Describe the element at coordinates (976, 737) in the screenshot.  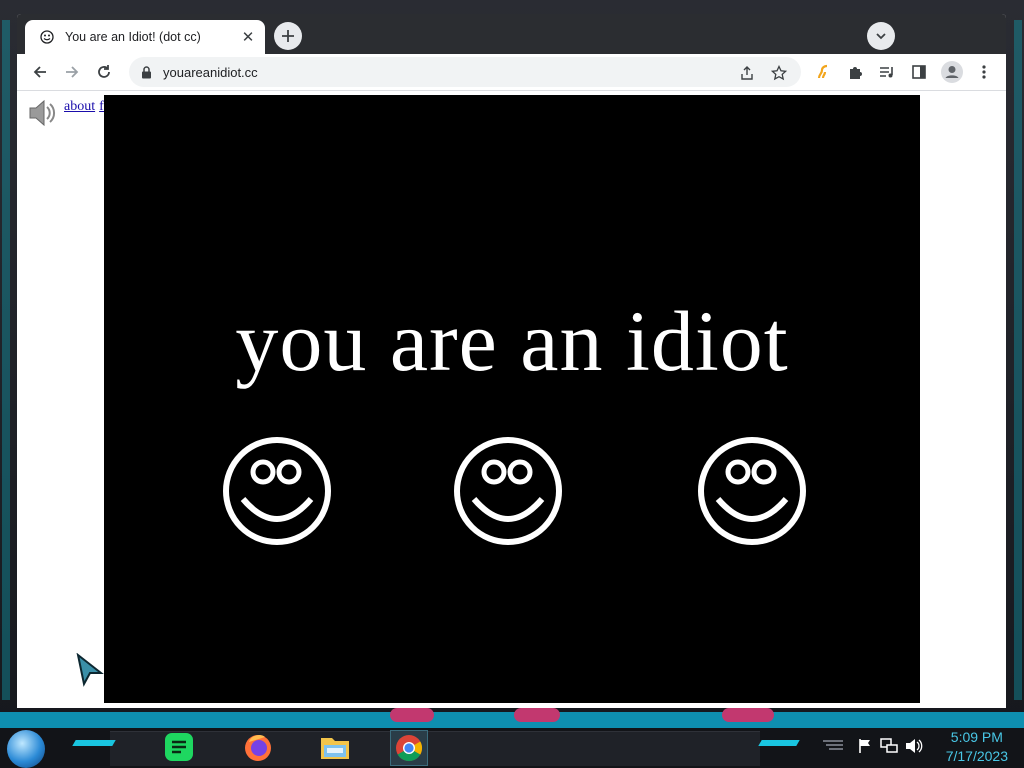
I see `clock-time: 5:09 PM` at that location.